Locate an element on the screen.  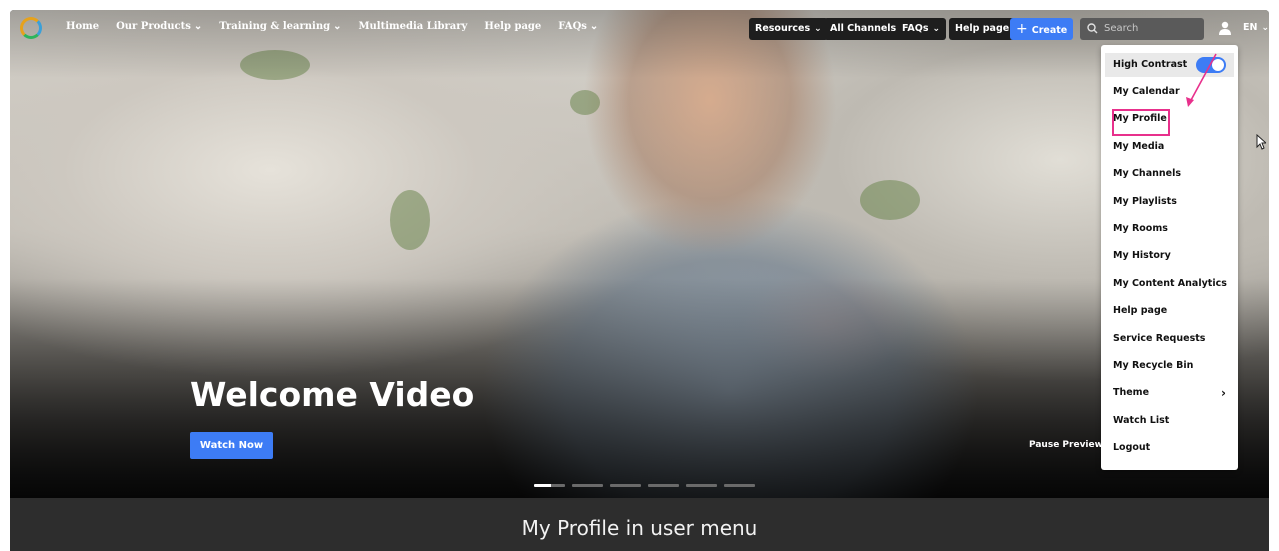
plus-icon: + is located at coordinates (1022, 29).